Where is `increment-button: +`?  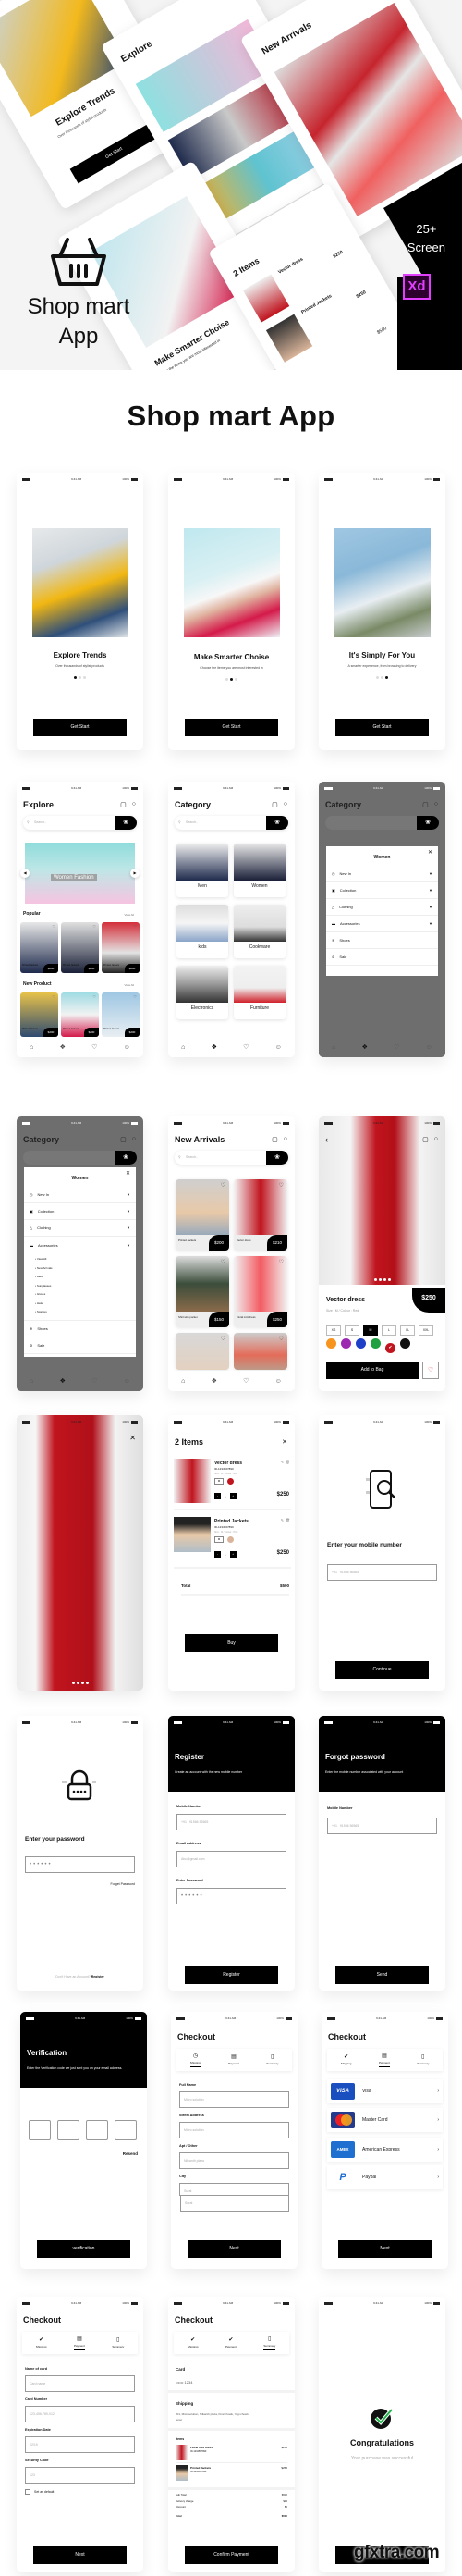
increment-button: + is located at coordinates (233, 1496).